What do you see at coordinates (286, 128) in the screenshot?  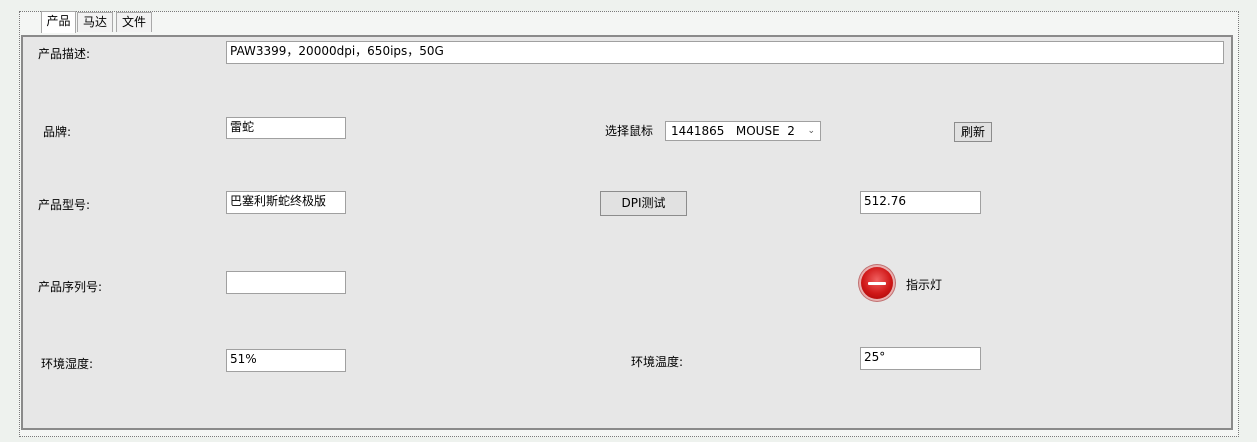 I see `brand-field: 雷蛇` at bounding box center [286, 128].